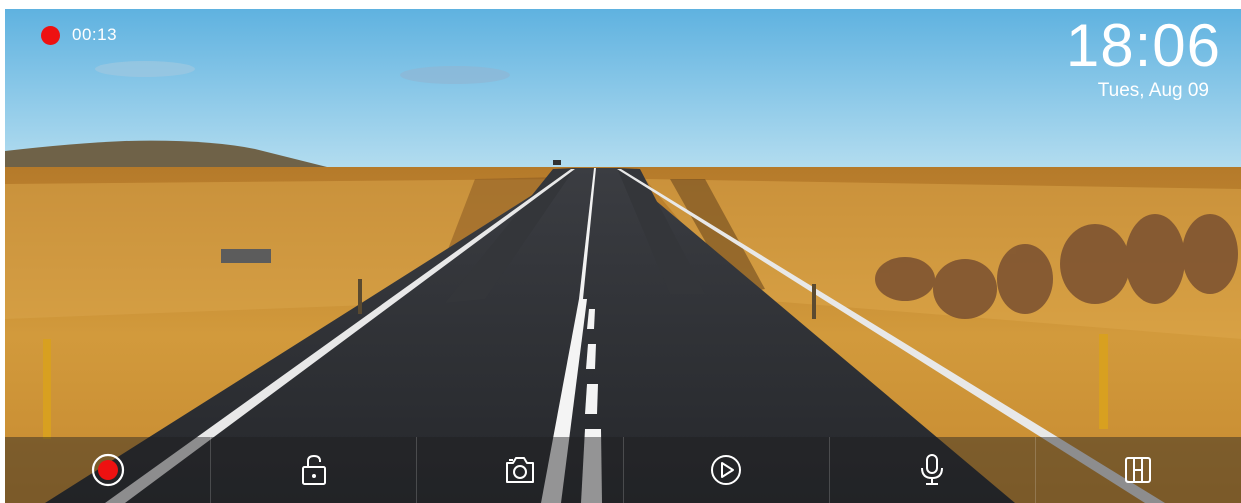 The height and width of the screenshot is (503, 1241). I want to click on playback-button, so click(725, 470).